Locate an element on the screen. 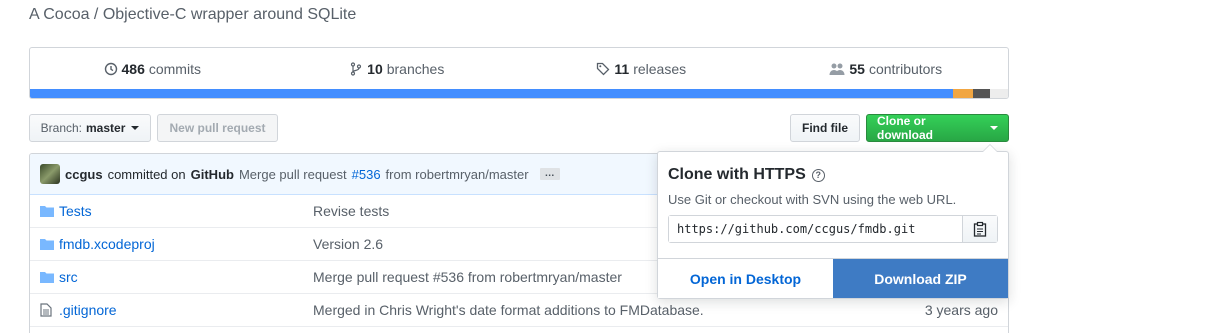 The image size is (1219, 333). avatar is located at coordinates (50, 174).